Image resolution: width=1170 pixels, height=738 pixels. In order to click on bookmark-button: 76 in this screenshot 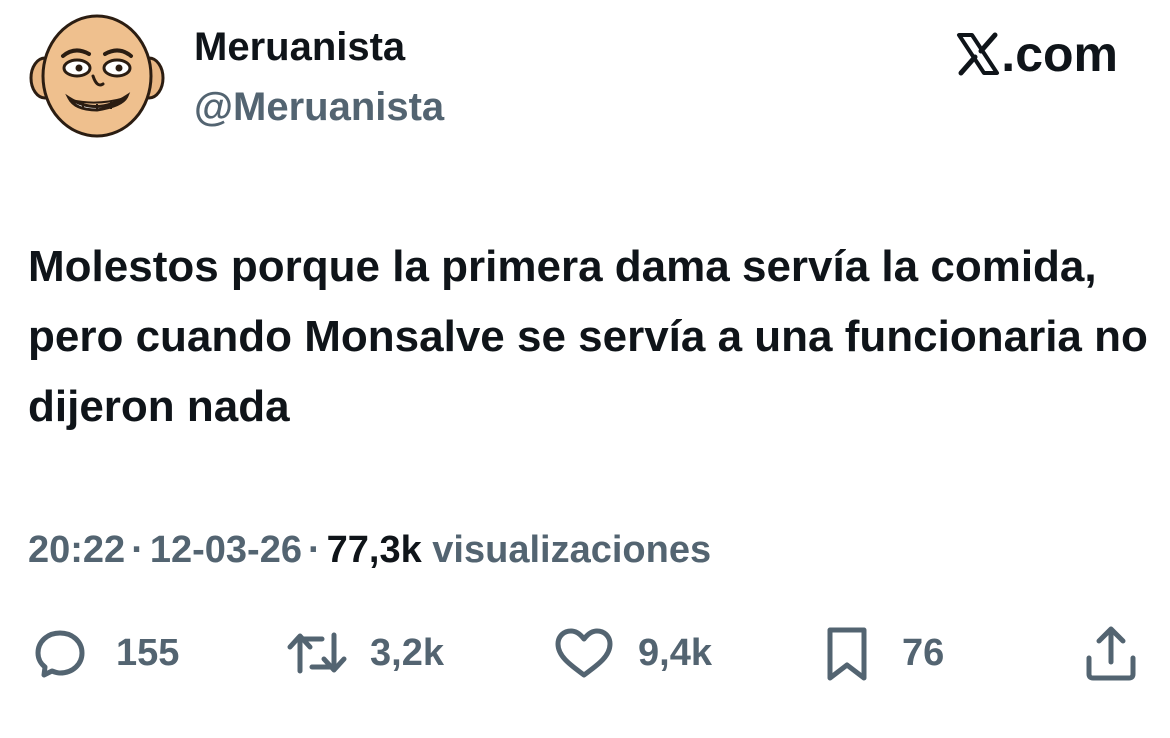, I will do `click(883, 653)`.